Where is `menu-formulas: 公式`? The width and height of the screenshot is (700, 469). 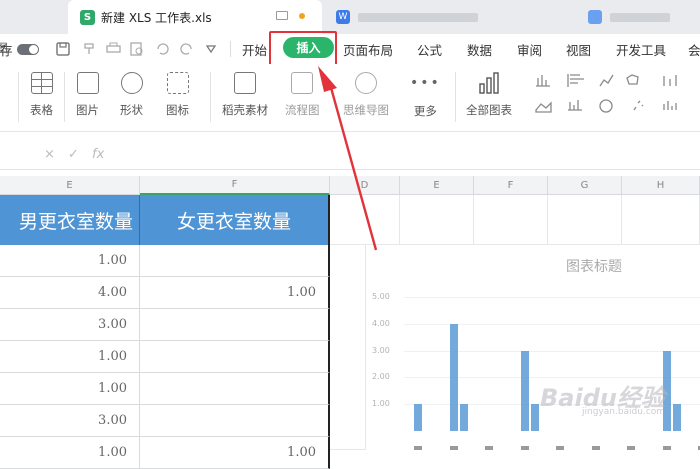
menu-formulas: 公式 is located at coordinates (429, 49).